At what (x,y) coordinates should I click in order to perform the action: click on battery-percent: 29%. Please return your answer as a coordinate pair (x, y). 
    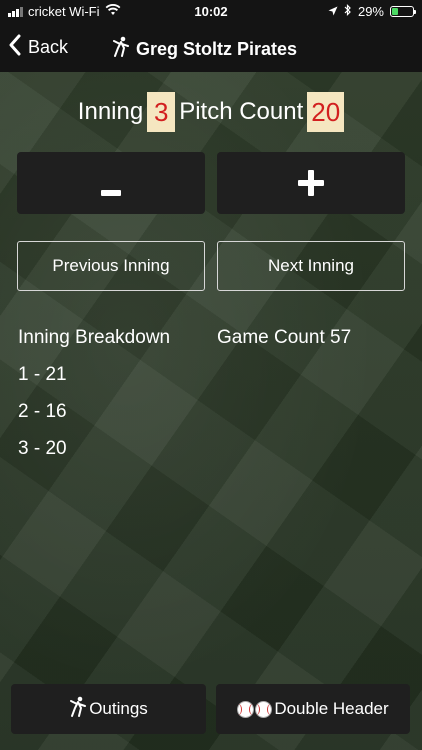
    Looking at the image, I should click on (370, 11).